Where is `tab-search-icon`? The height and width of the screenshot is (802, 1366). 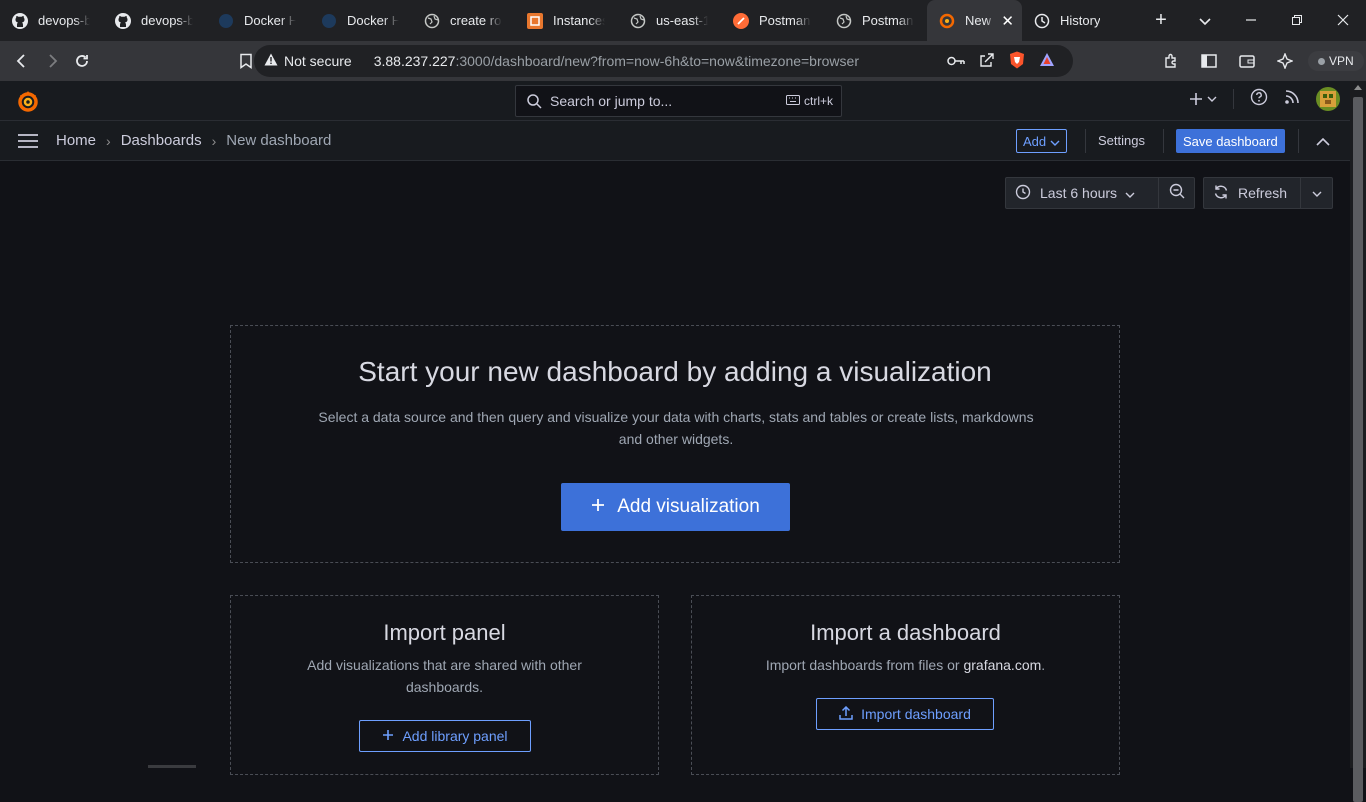 tab-search-icon is located at coordinates (1205, 21).